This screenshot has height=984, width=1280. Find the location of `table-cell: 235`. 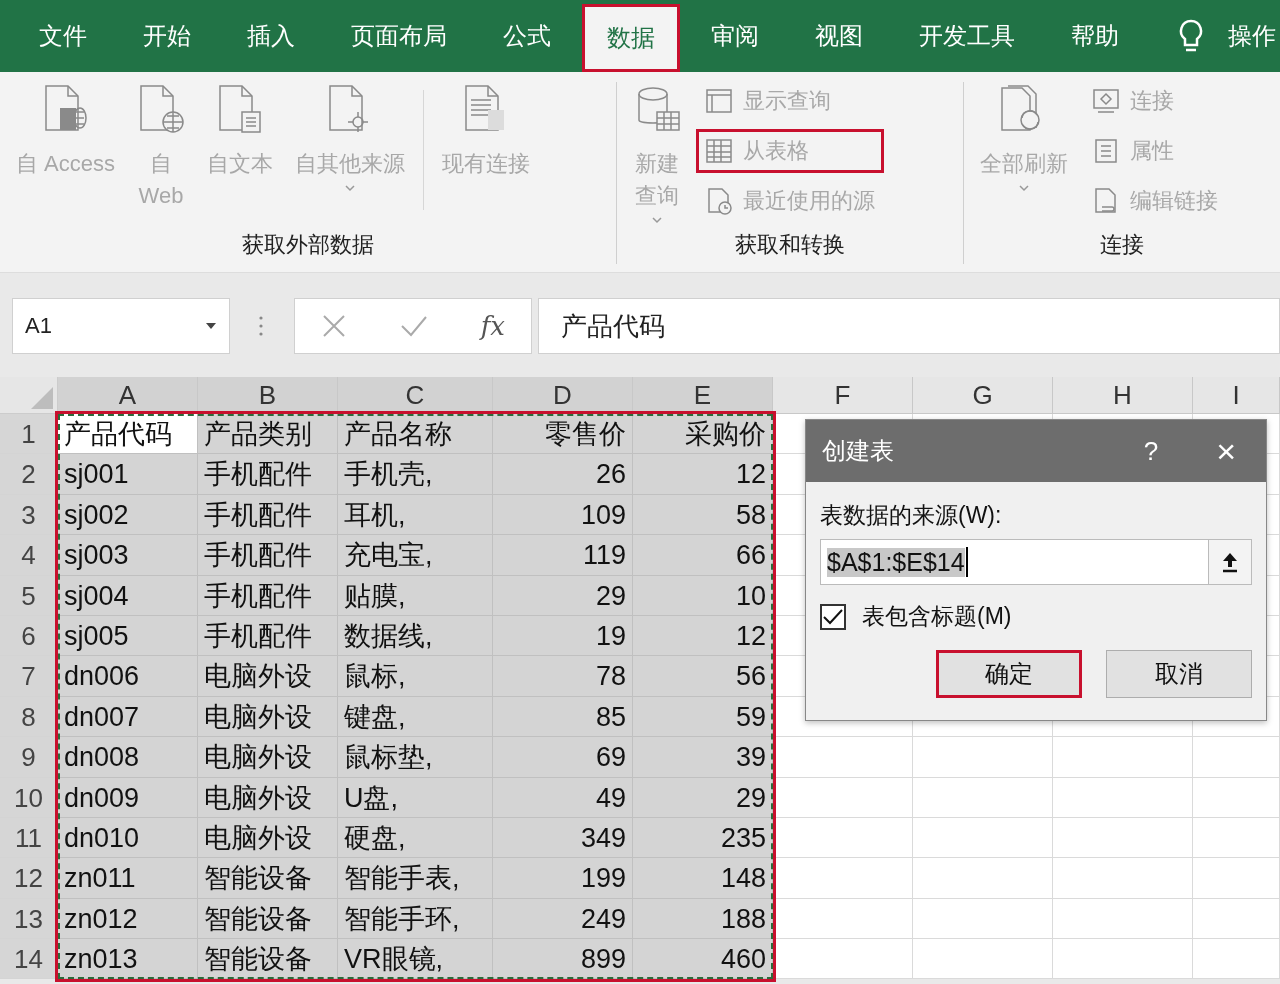

table-cell: 235 is located at coordinates (703, 838).